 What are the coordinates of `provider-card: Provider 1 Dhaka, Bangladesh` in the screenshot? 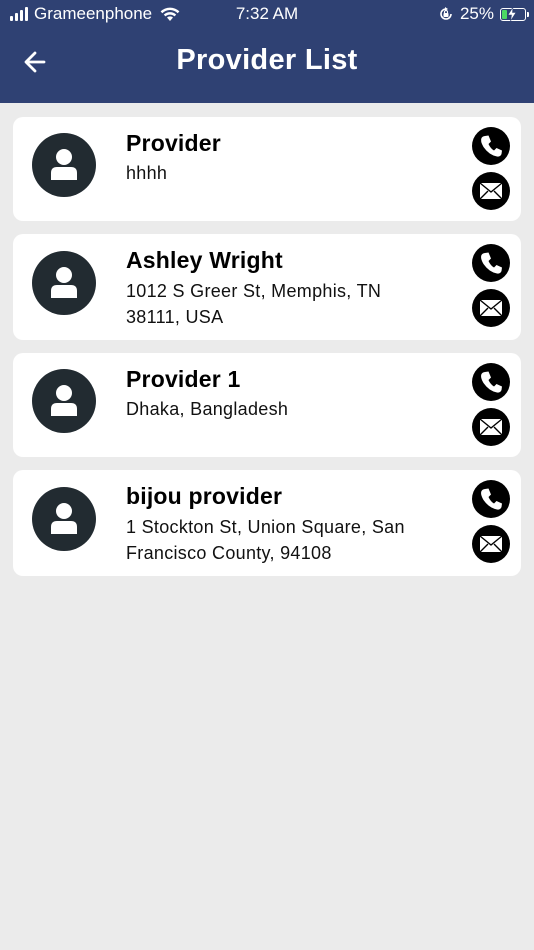 It's located at (267, 405).